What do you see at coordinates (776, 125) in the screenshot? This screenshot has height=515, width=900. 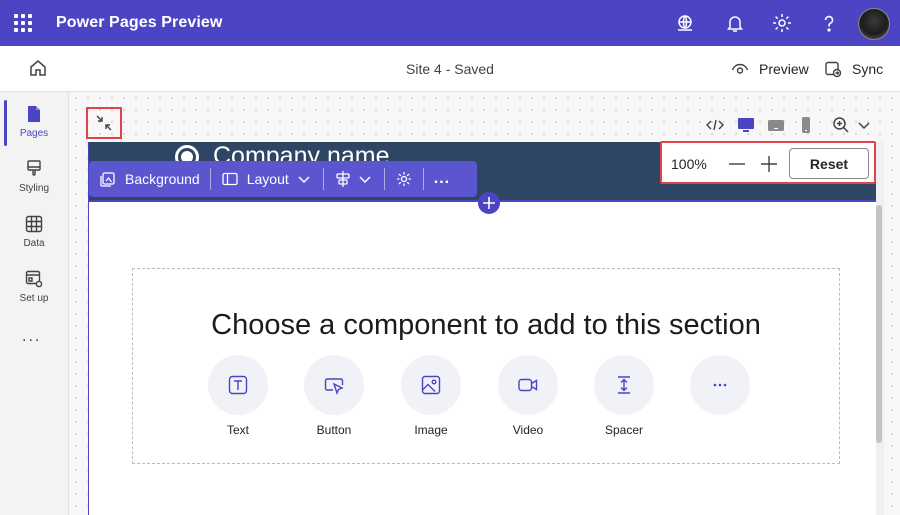 I see `tablet-view-icon` at bounding box center [776, 125].